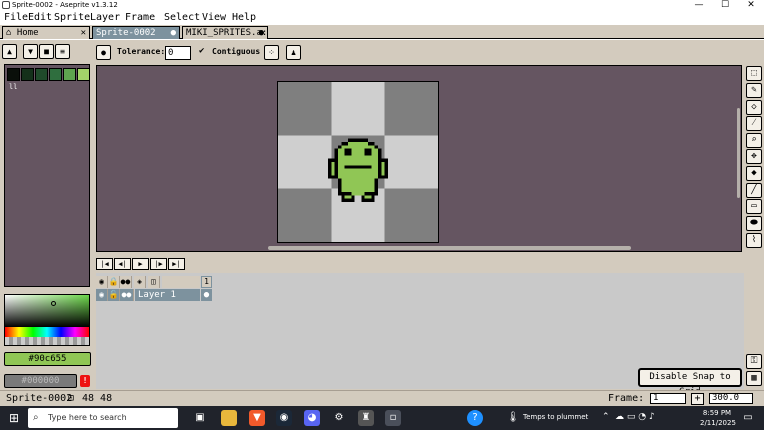  I want to click on disable-snap-to-grid-button: Disable Snap to Grid, so click(690, 382).